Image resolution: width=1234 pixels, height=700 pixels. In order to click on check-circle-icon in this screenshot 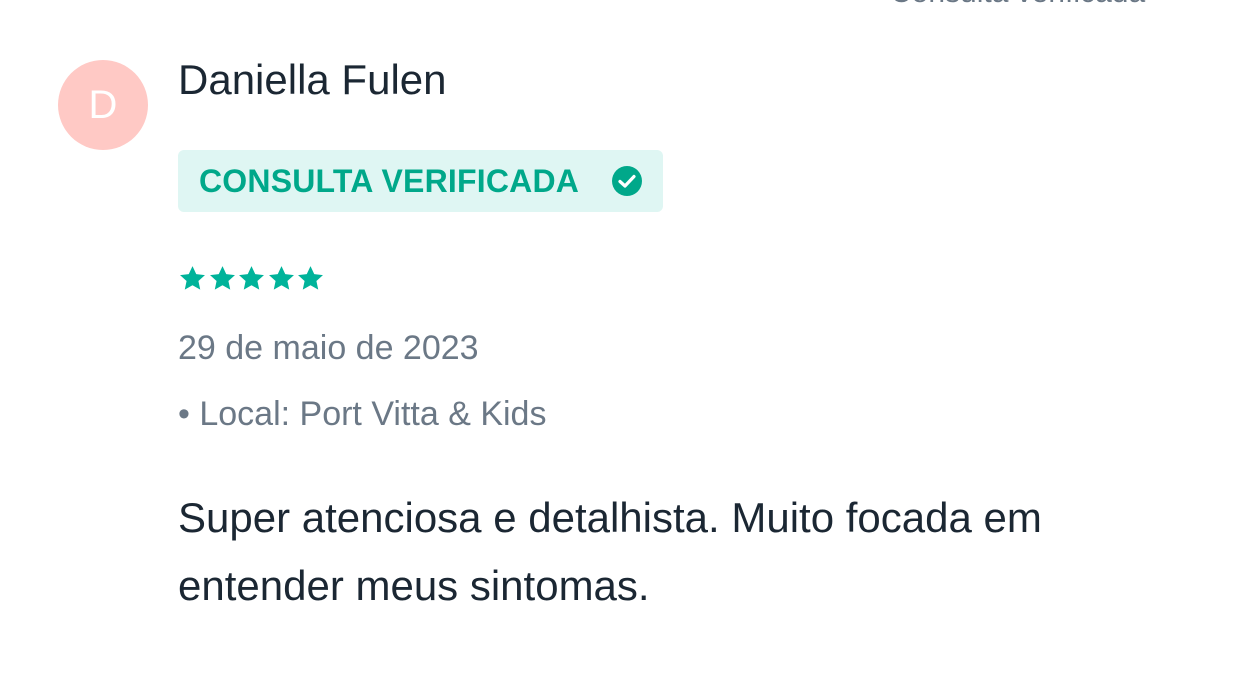, I will do `click(627, 181)`.